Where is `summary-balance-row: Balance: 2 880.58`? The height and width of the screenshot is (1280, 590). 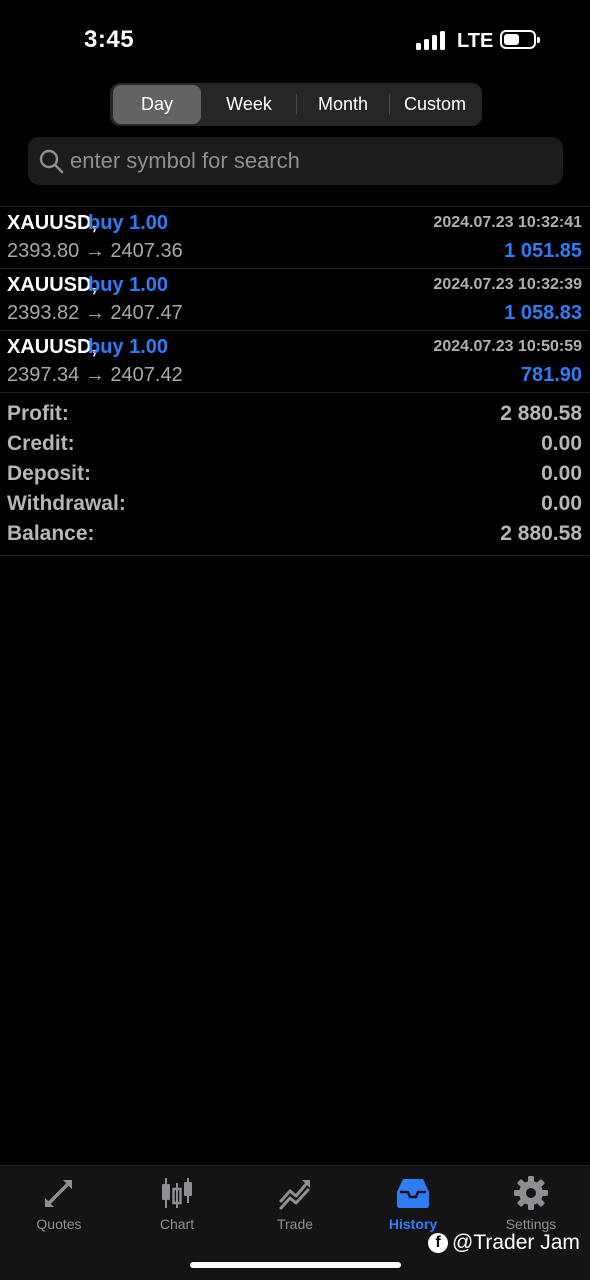
summary-balance-row: Balance: 2 880.58 is located at coordinates (295, 533).